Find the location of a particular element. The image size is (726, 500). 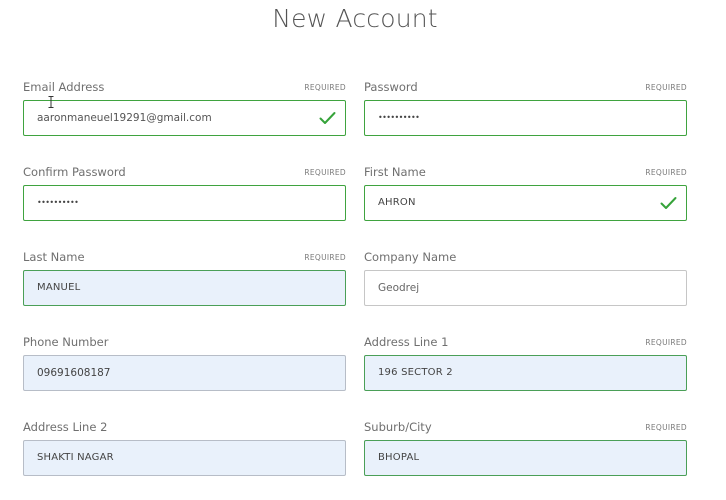

suburb-city-required-tag: REQUIRED is located at coordinates (666, 427).